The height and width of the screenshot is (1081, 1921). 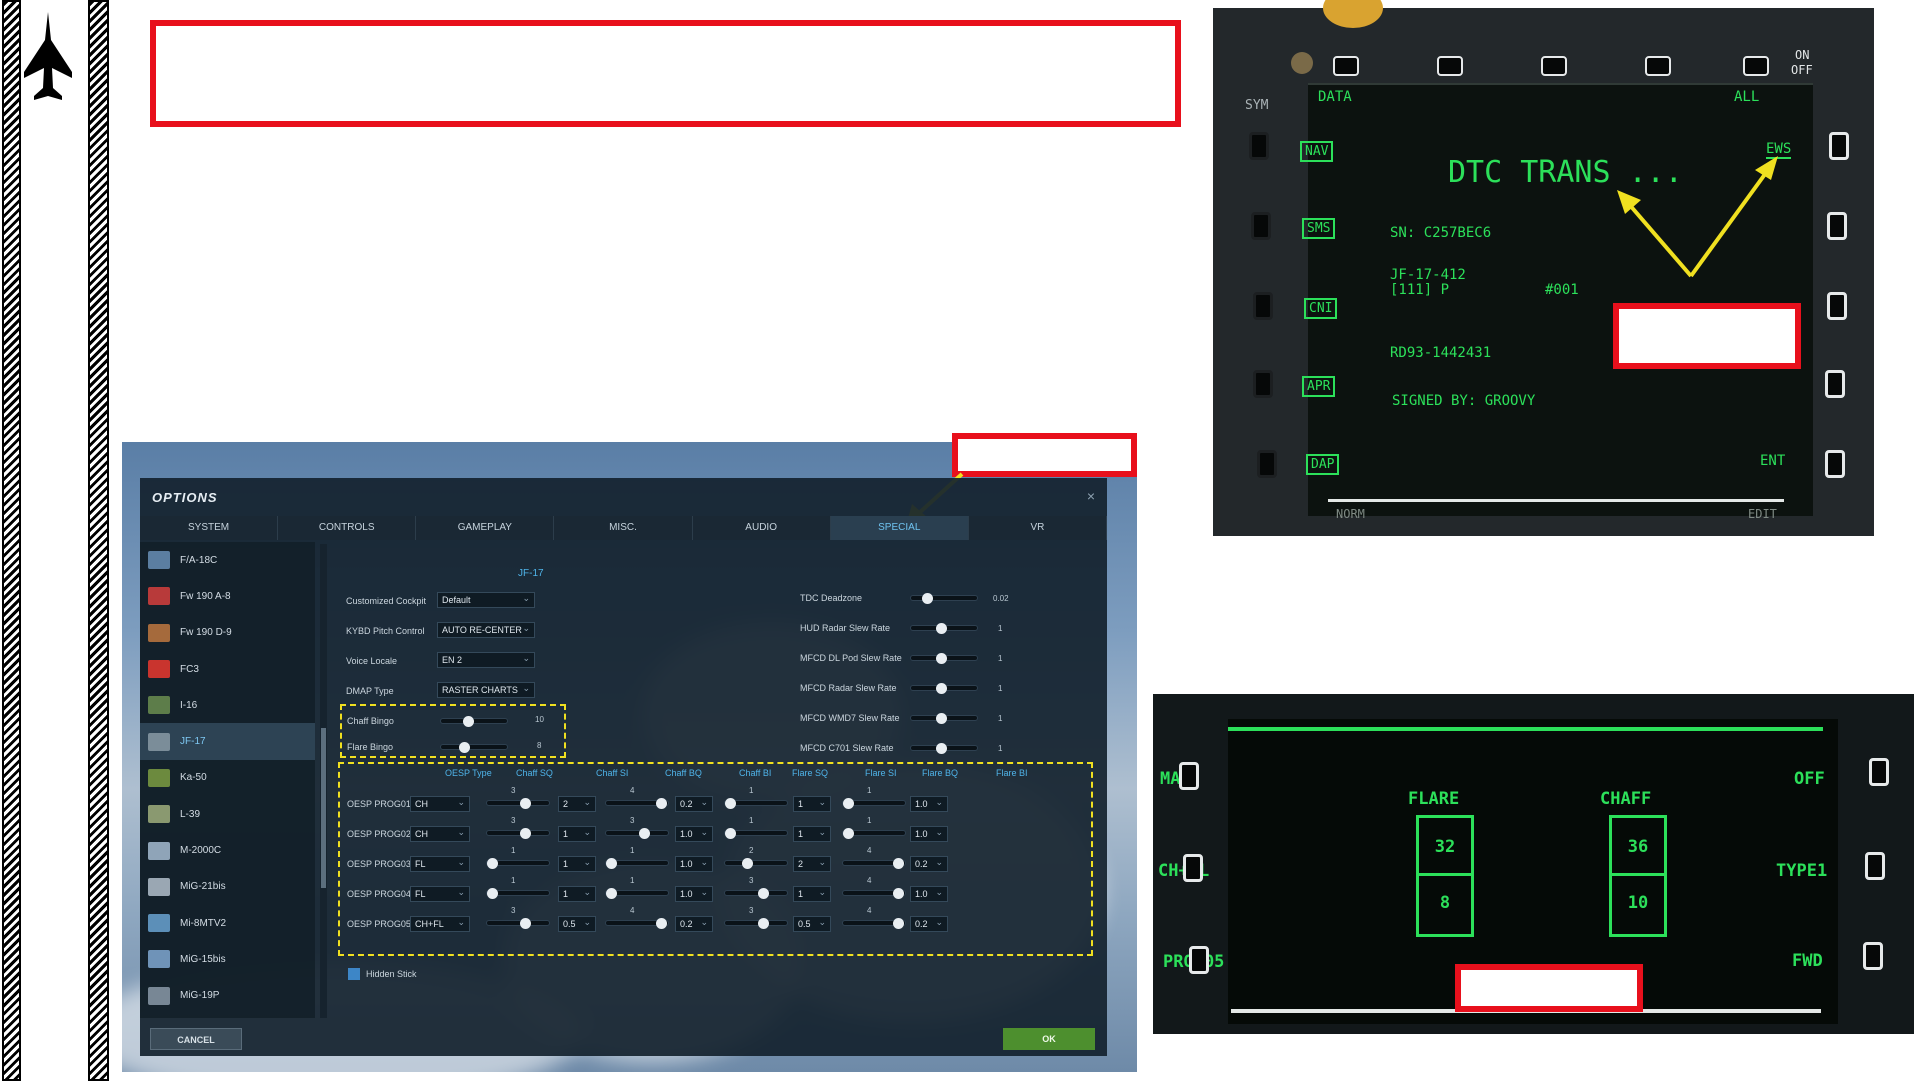 I want to click on aircraft-item: Fw 190 A-8, so click(x=227, y=596).